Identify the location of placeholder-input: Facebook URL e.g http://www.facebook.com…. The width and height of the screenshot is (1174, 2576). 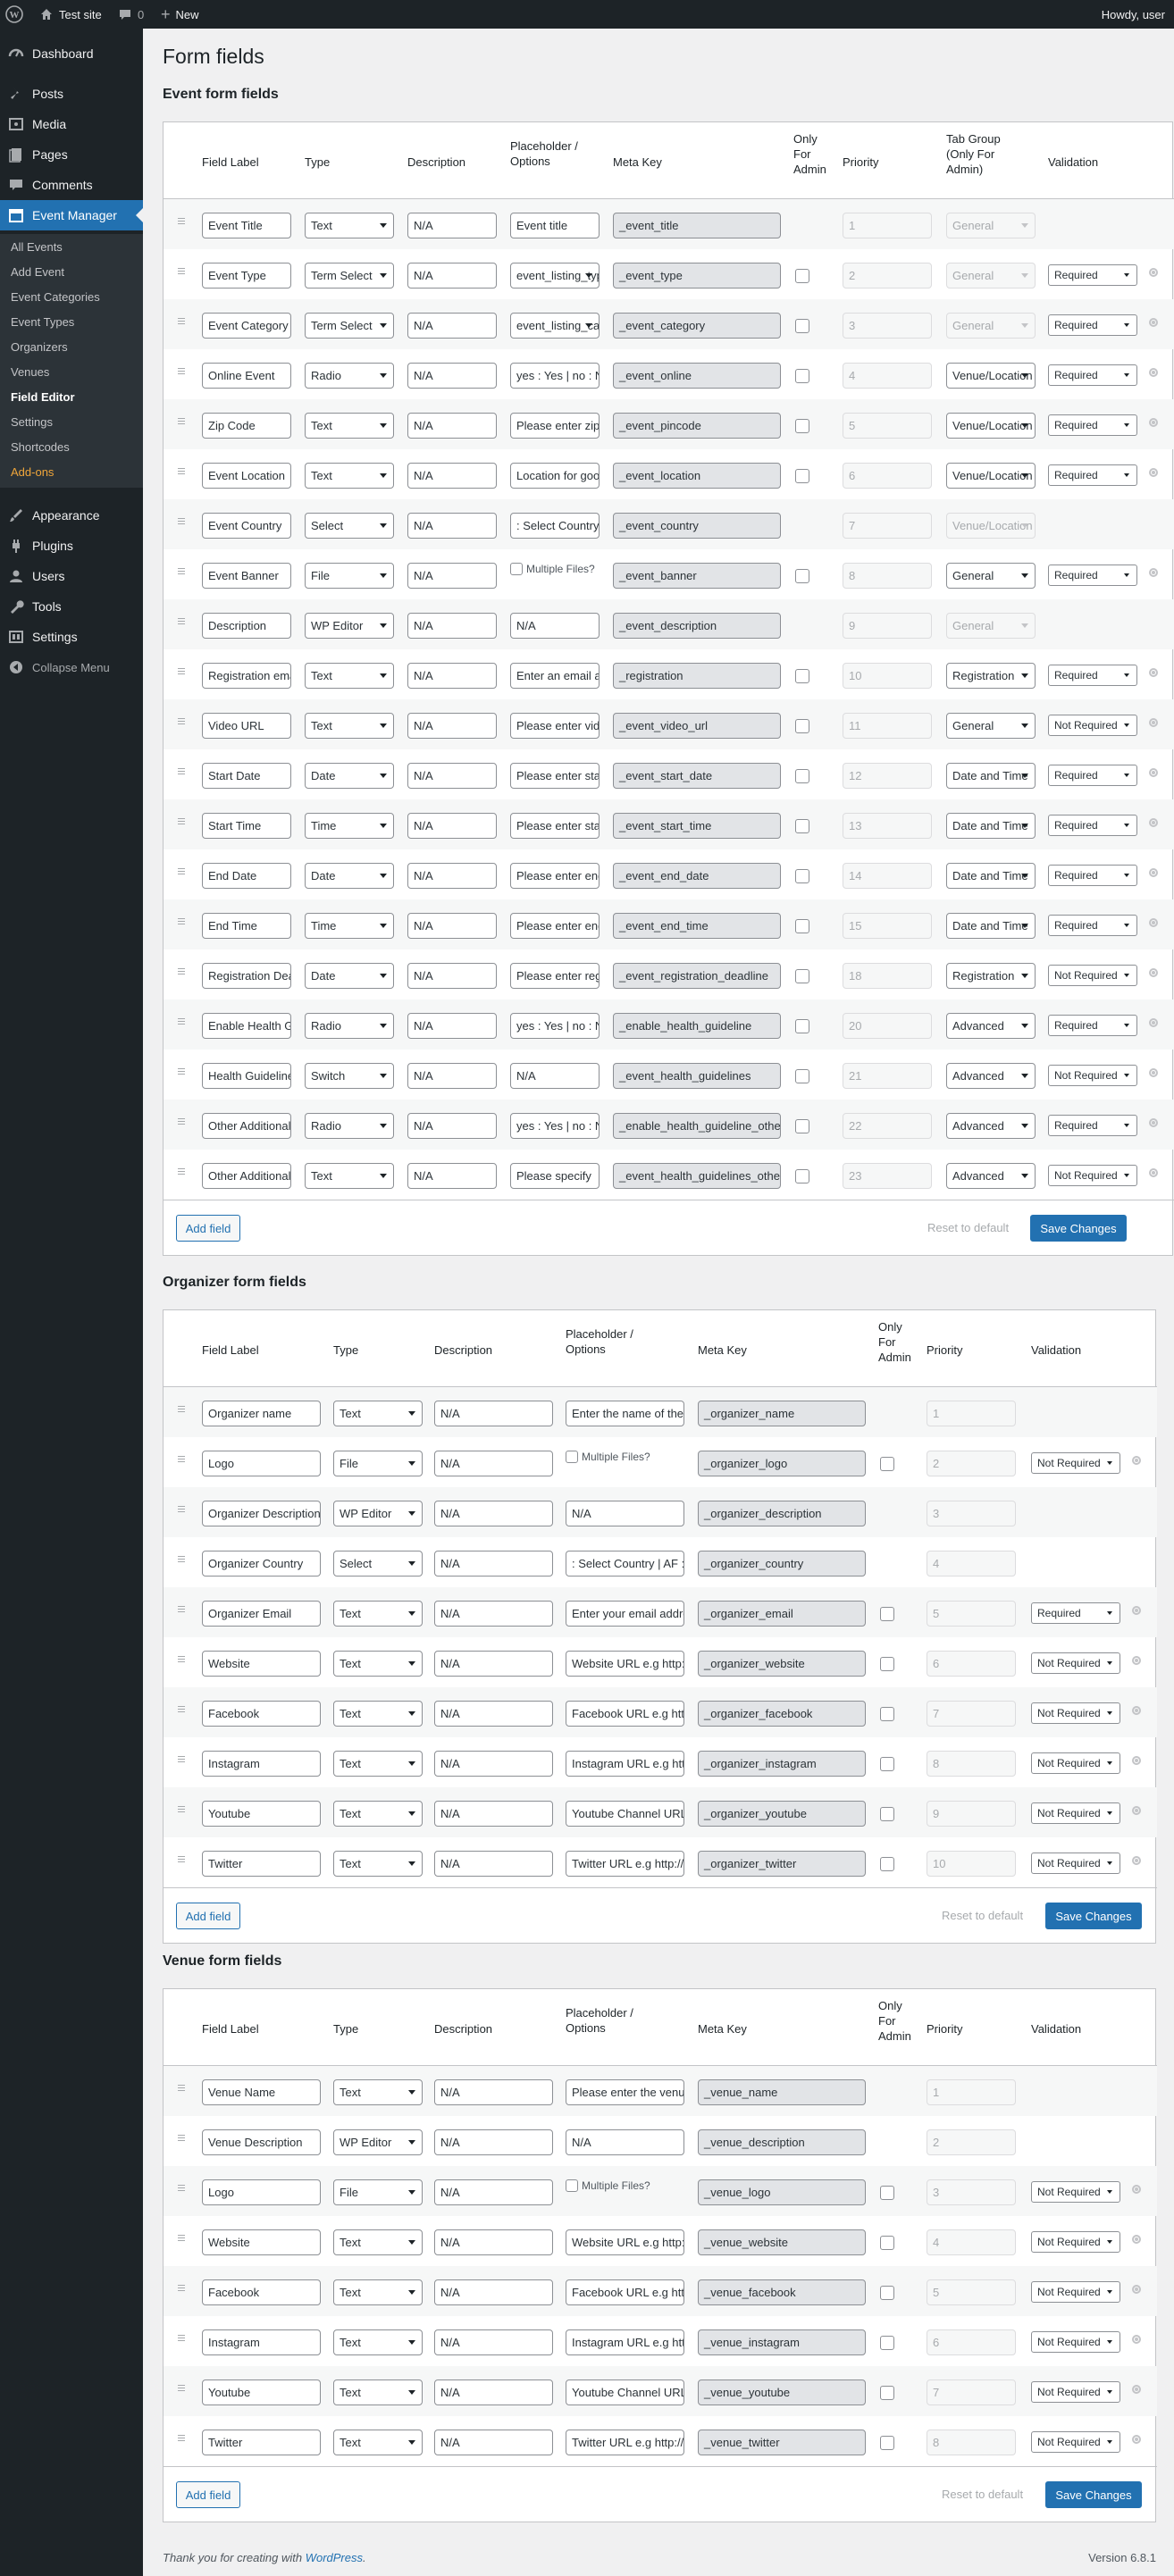
(625, 2292).